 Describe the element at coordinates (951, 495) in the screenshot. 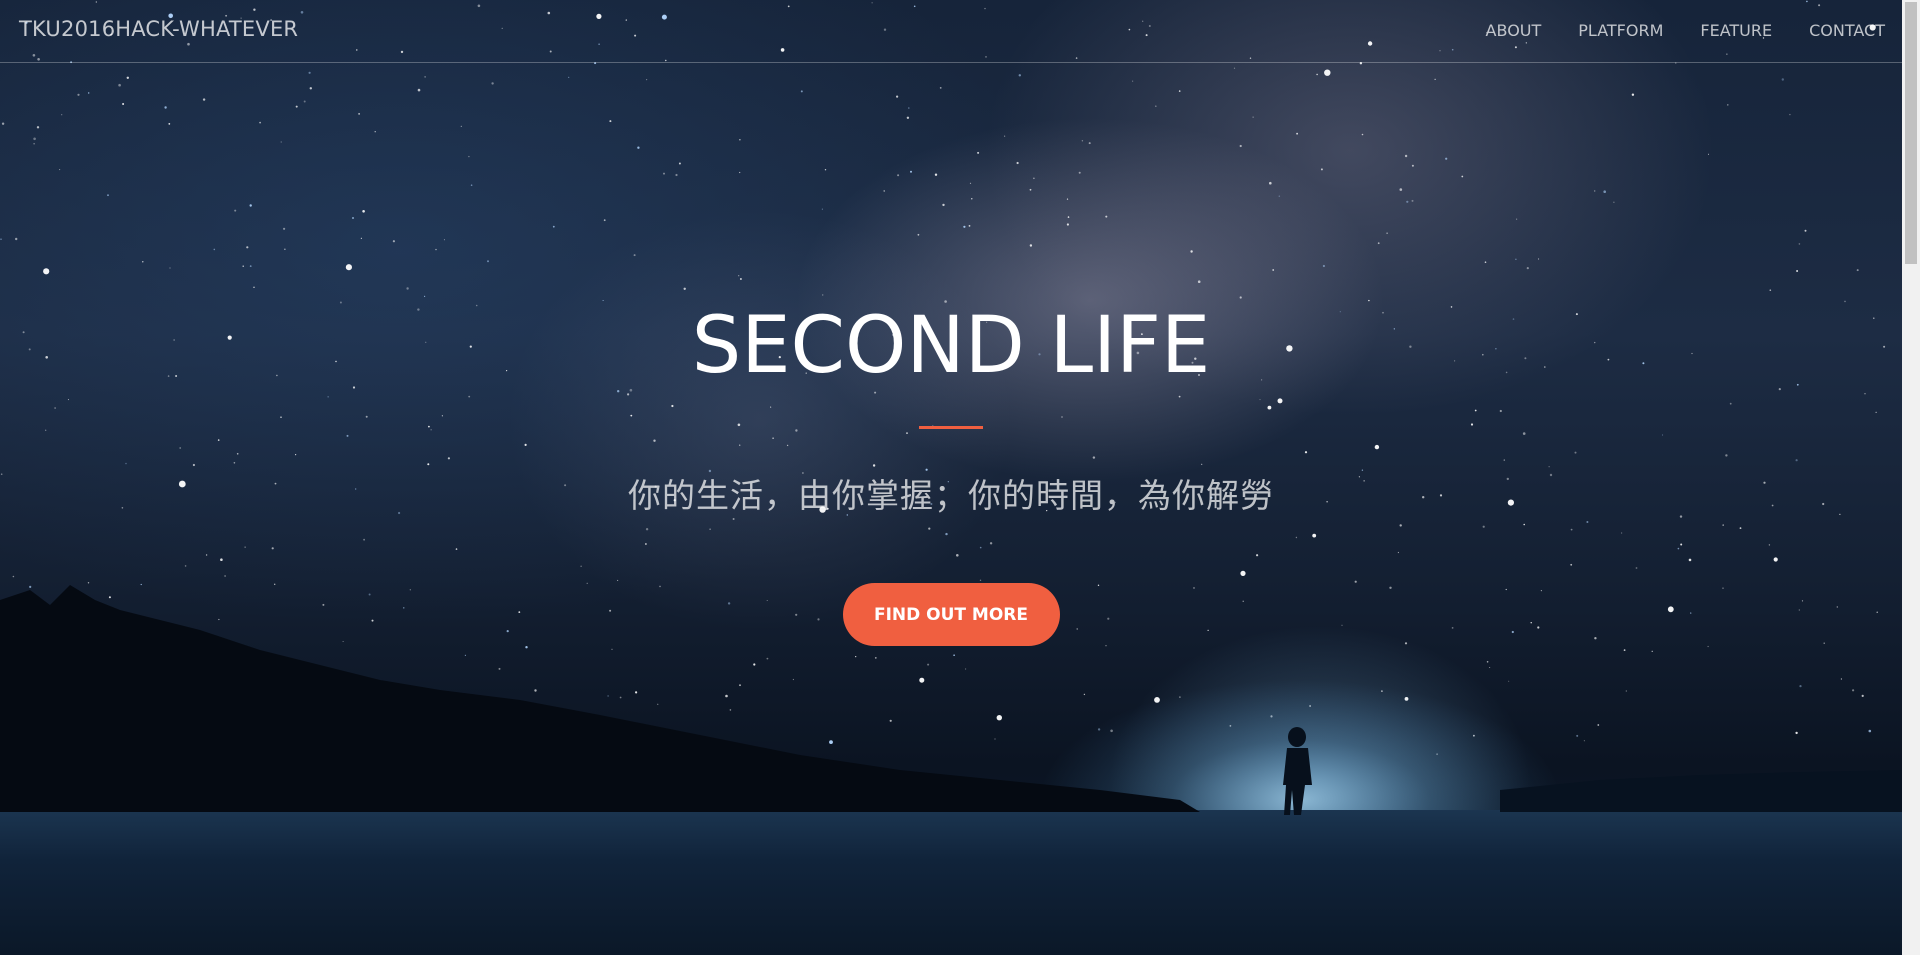

I see `hero-subtitle: 你的生活，由你掌握；你的時間，為你解勞` at that location.